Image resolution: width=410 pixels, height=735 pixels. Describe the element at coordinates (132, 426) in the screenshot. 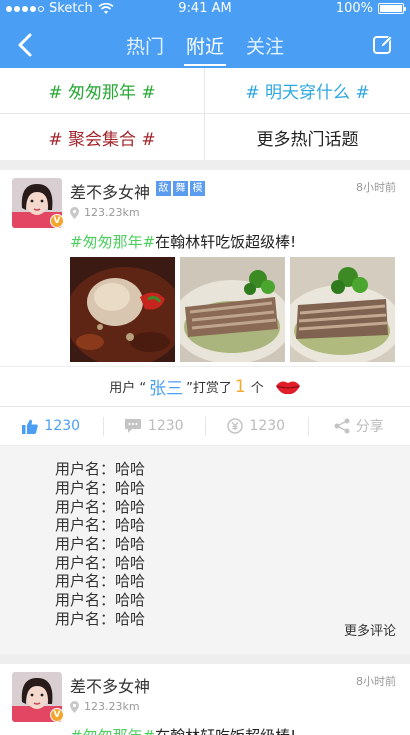

I see `comment-icon` at that location.